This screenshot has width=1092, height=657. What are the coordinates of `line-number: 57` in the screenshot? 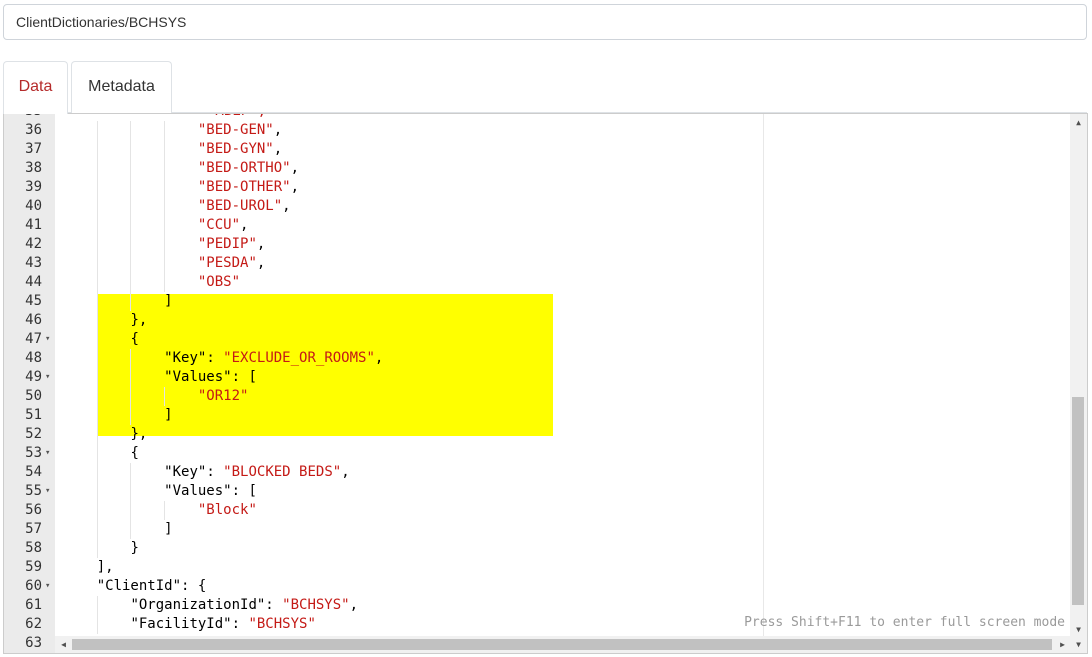 It's located at (33, 529).